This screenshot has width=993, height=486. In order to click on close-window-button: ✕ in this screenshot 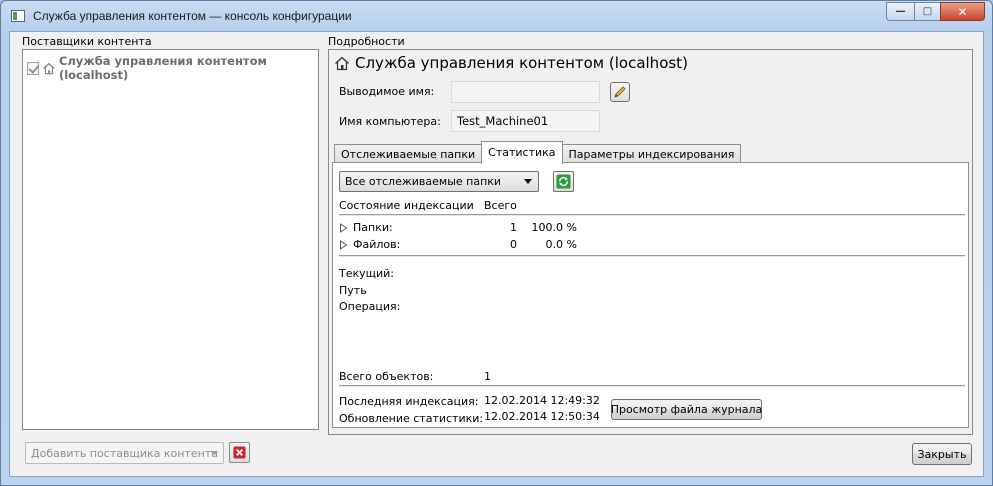, I will do `click(962, 11)`.